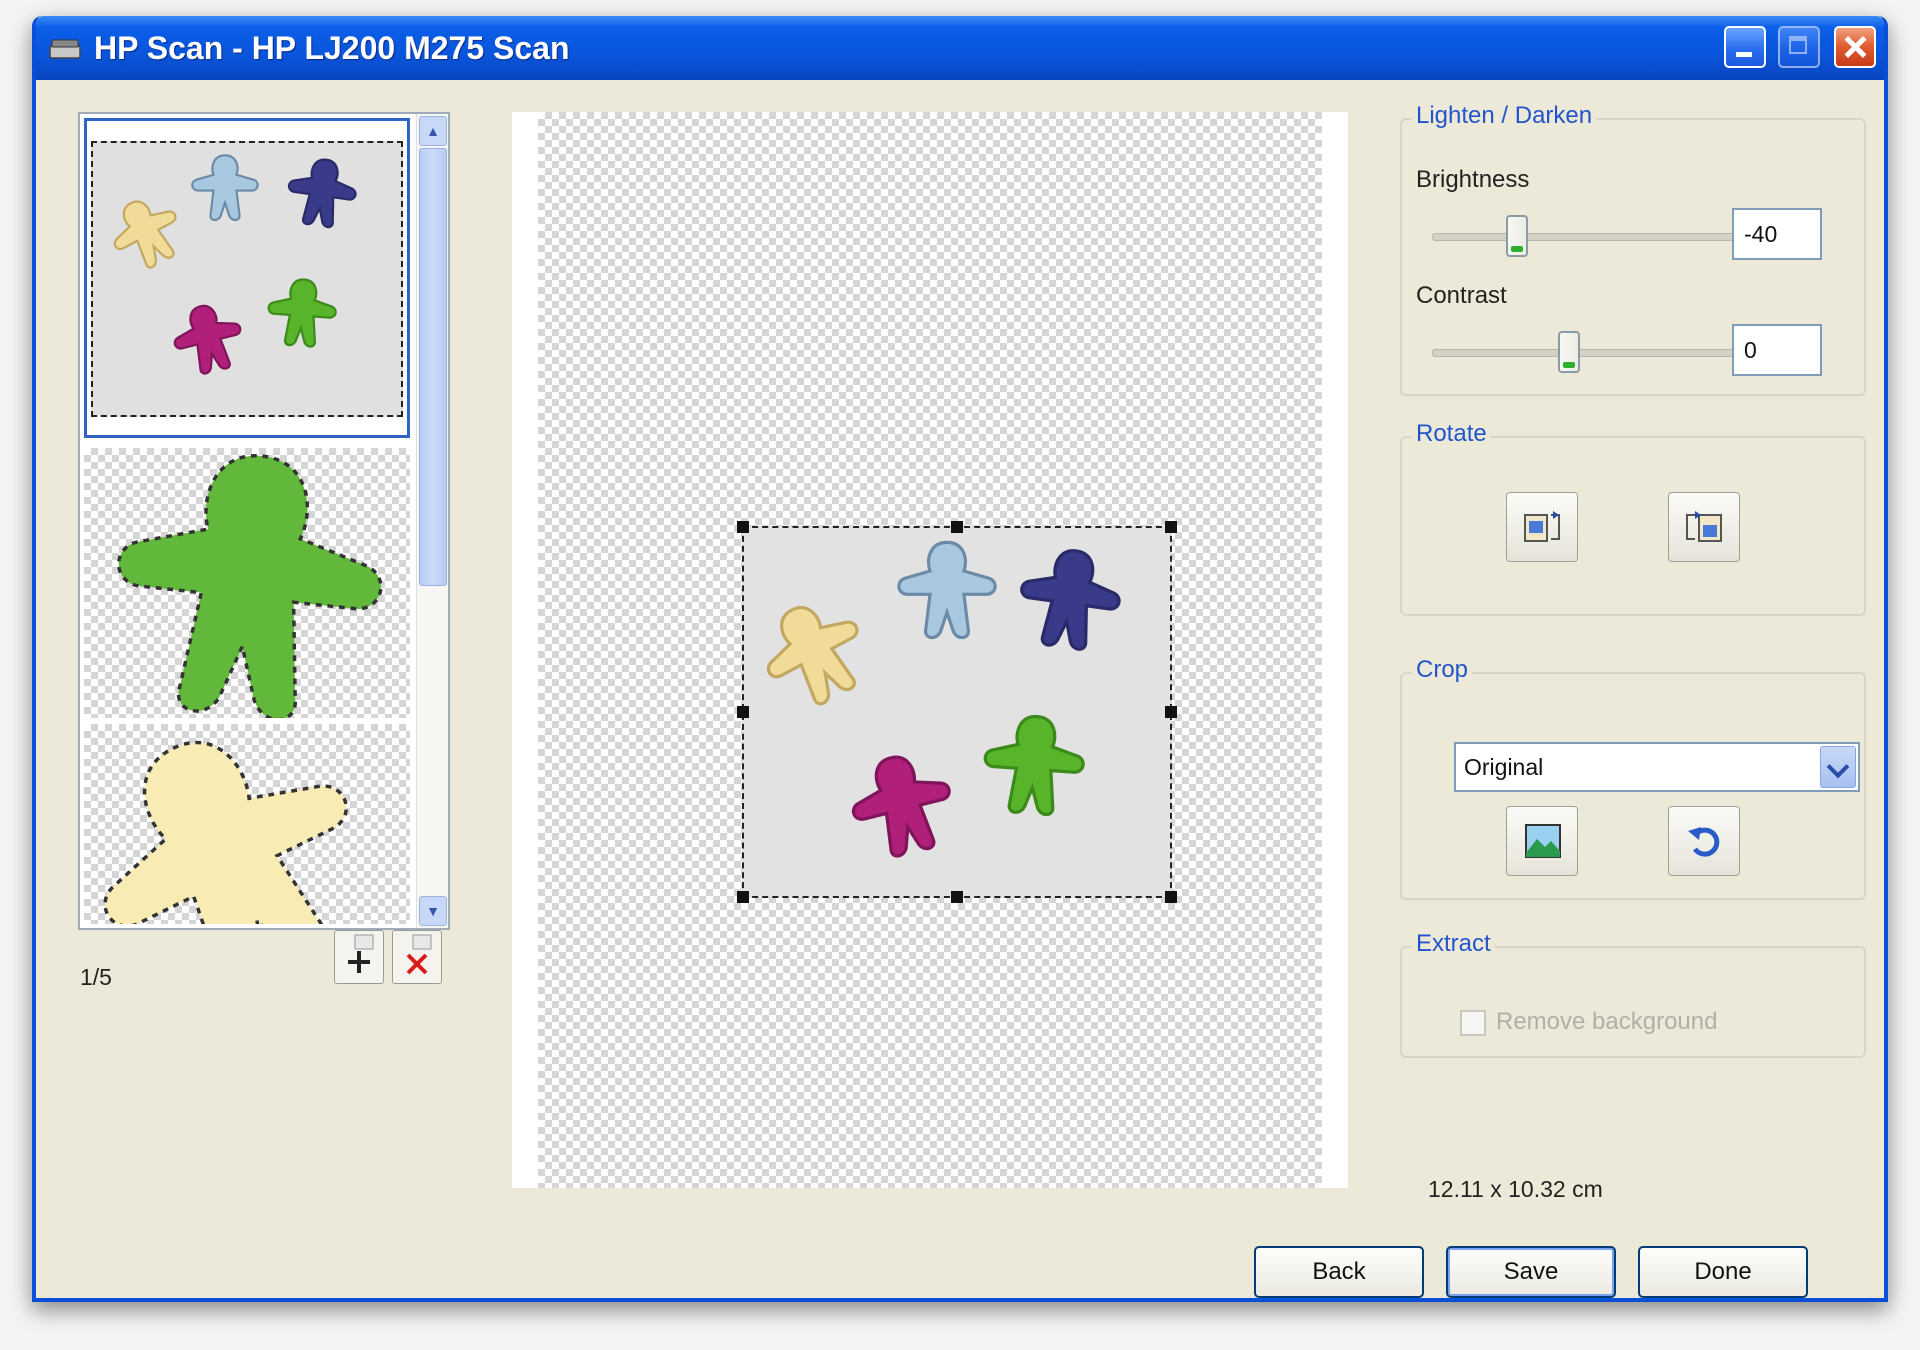  I want to click on extract-title: Extract, so click(1453, 944).